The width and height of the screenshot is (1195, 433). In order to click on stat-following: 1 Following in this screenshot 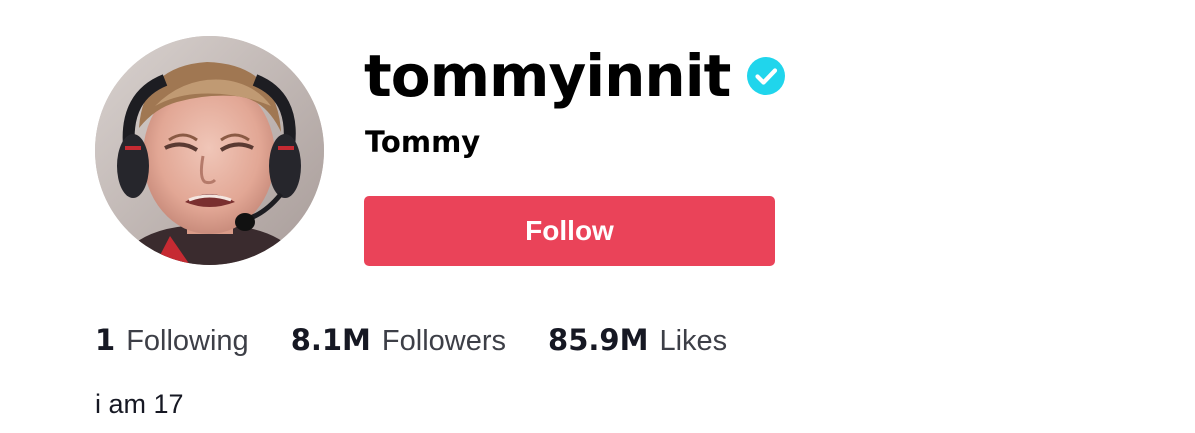, I will do `click(172, 340)`.